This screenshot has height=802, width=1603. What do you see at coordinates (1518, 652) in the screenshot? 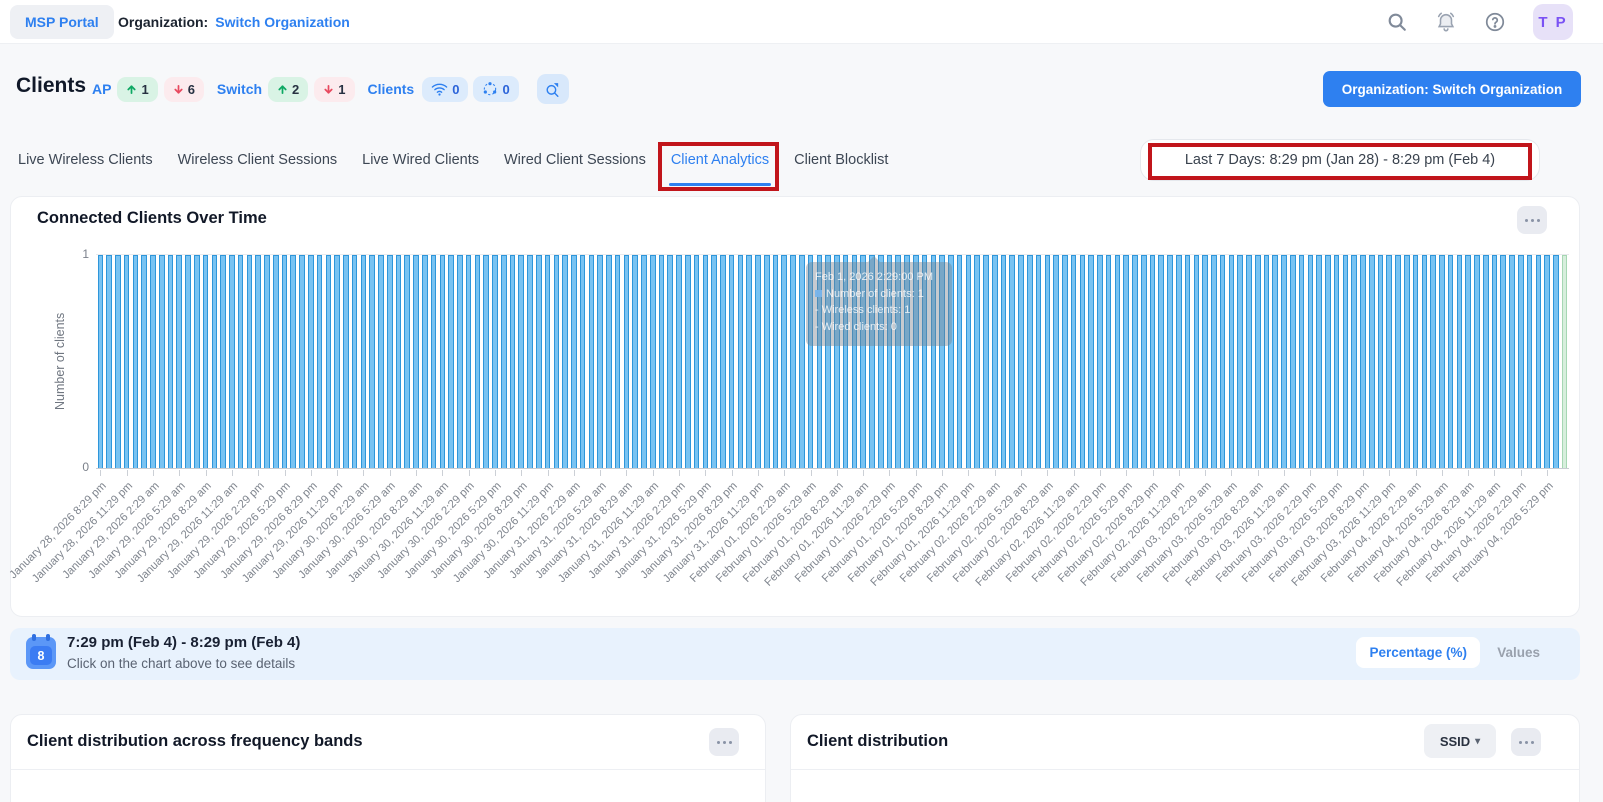
I see `toggle-values: Values` at bounding box center [1518, 652].